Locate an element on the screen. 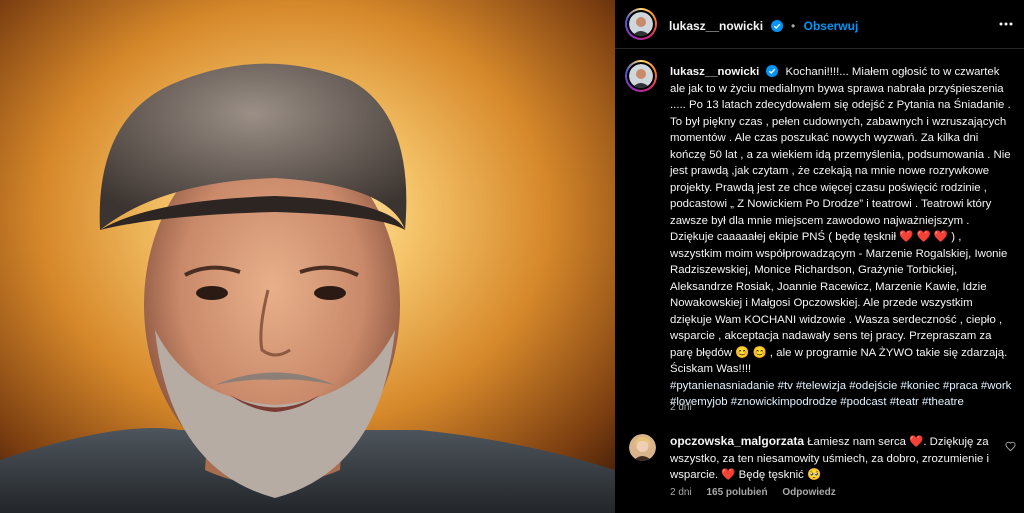 The image size is (1024, 513). comment-heart-emoji: ❤️ is located at coordinates (916, 442).